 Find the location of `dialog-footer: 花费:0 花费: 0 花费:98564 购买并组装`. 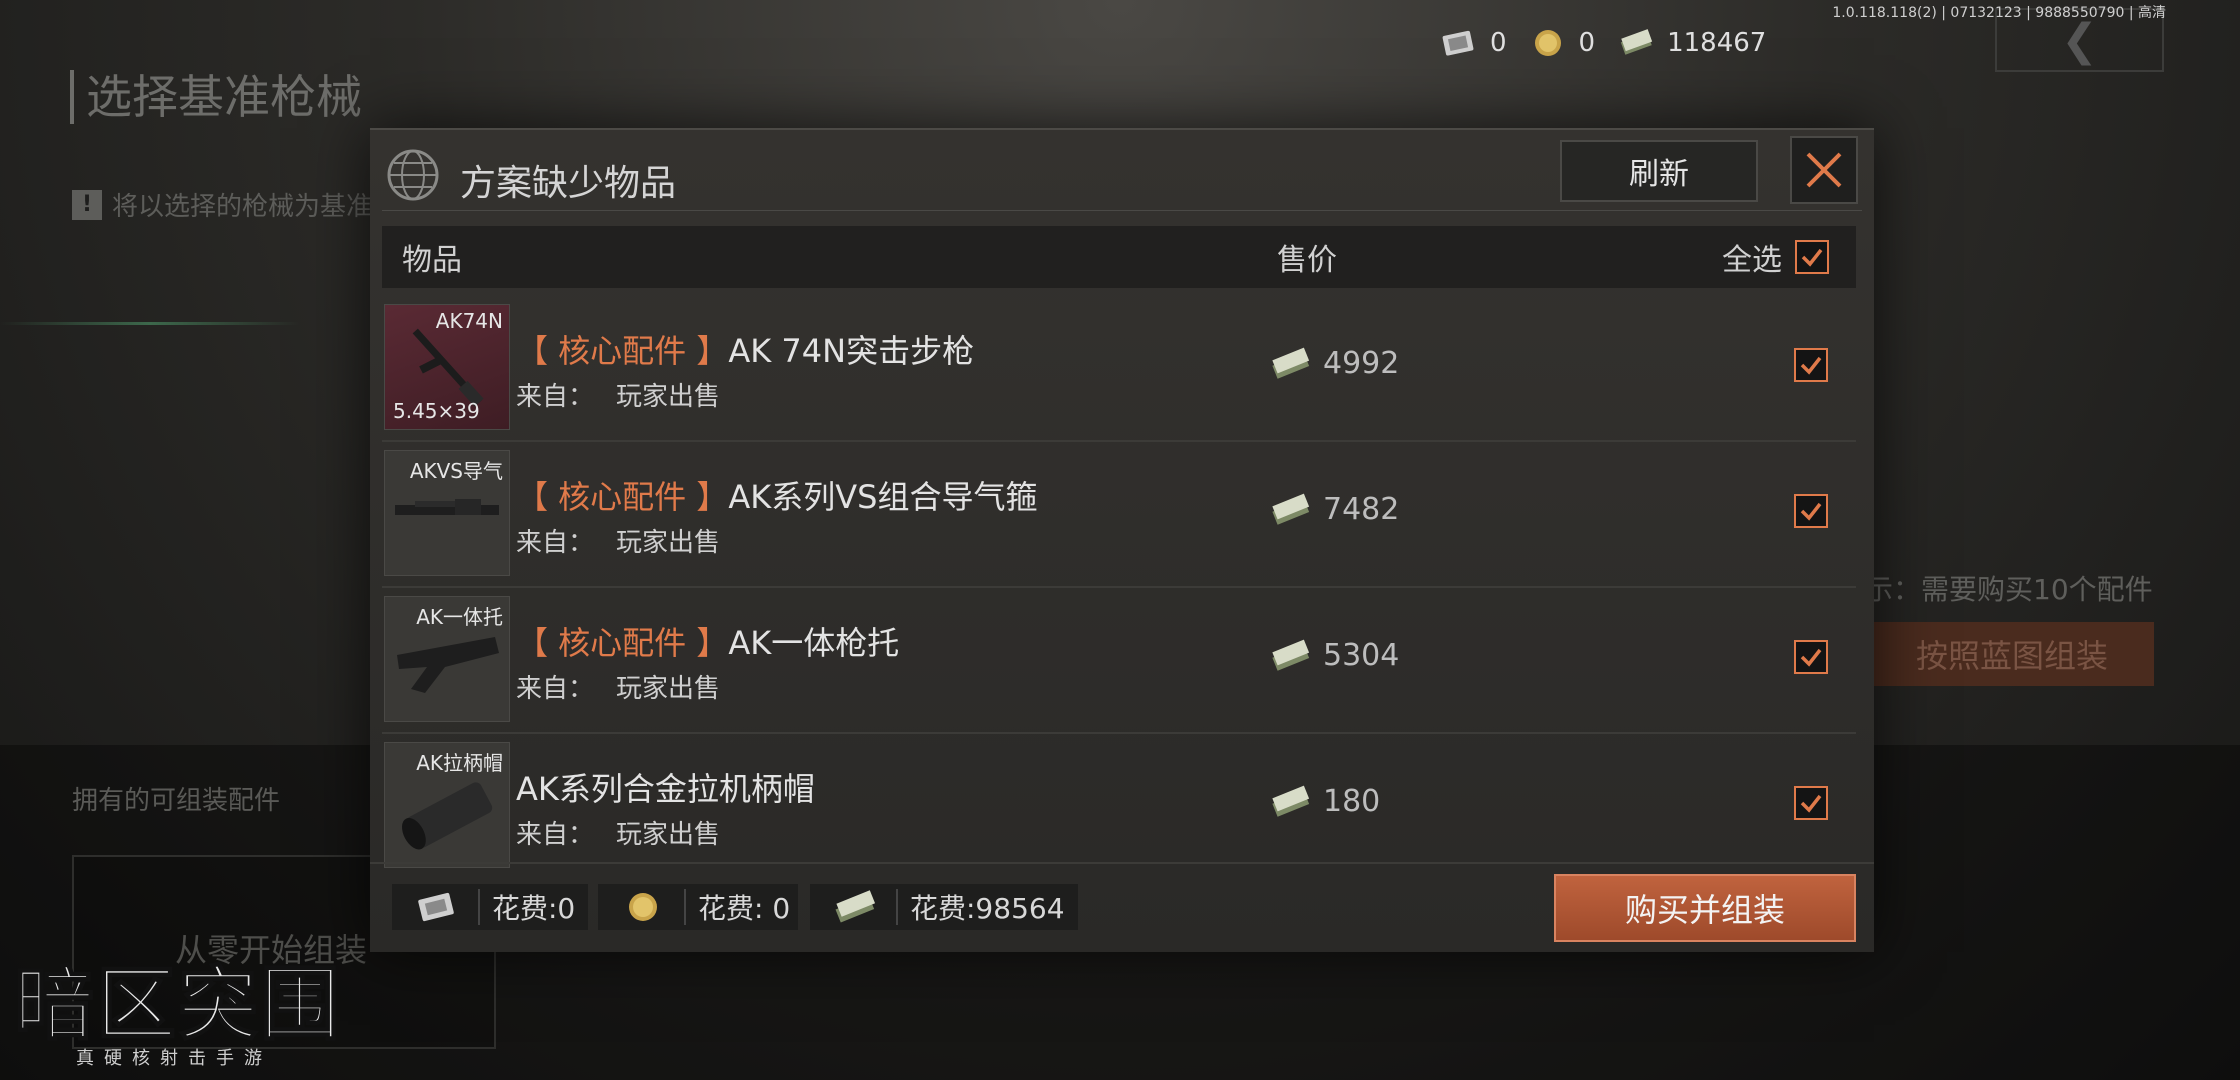

dialog-footer: 花费:0 花费: 0 花费:98564 购买并组装 is located at coordinates (1122, 908).